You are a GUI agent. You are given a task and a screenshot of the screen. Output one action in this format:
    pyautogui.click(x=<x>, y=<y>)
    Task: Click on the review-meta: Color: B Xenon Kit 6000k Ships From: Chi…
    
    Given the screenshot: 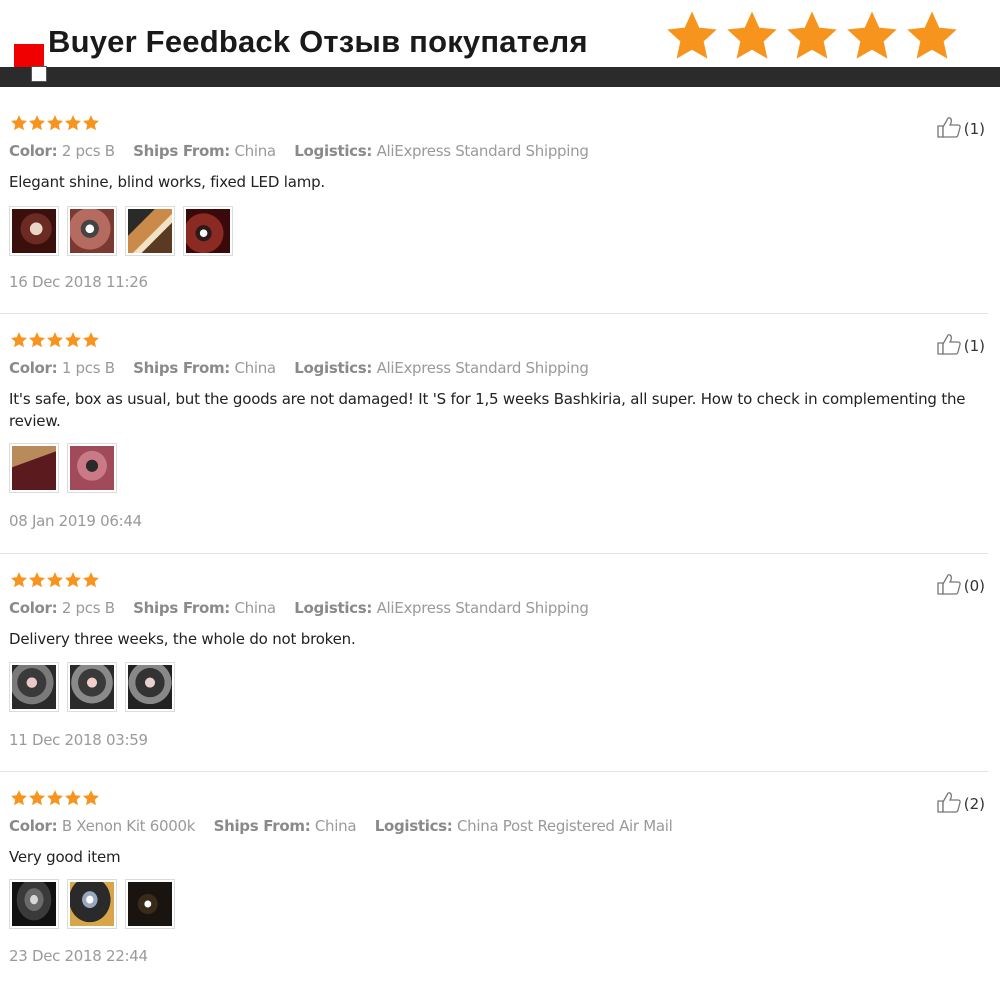 What is the action you would take?
    pyautogui.click(x=348, y=826)
    